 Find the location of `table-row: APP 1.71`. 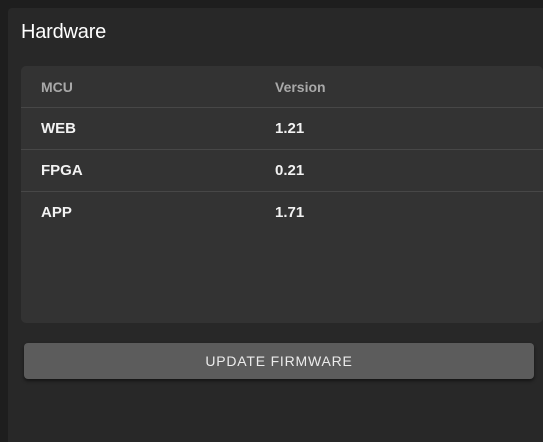

table-row: APP 1.71 is located at coordinates (282, 212).